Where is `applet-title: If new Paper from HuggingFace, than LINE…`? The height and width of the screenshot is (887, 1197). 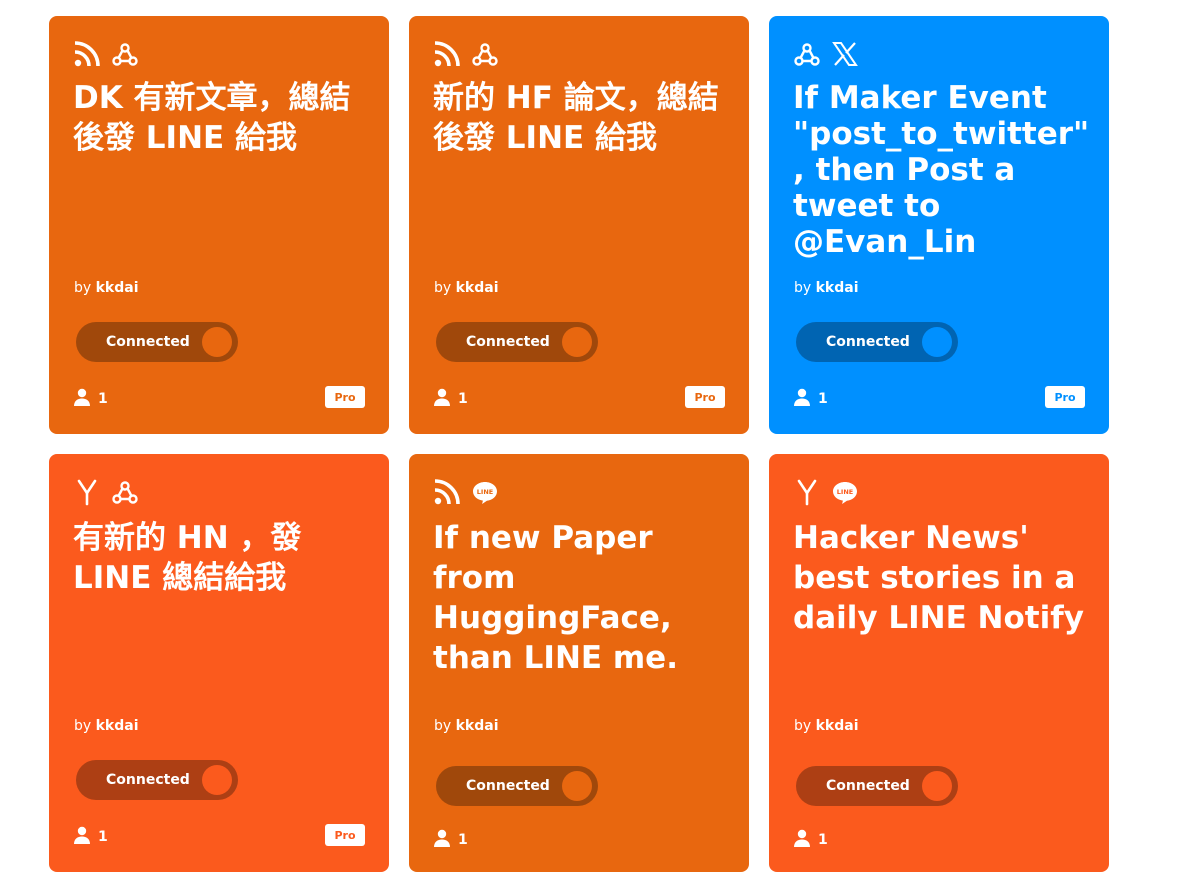
applet-title: If new Paper from HuggingFace, than LINE… is located at coordinates (555, 598).